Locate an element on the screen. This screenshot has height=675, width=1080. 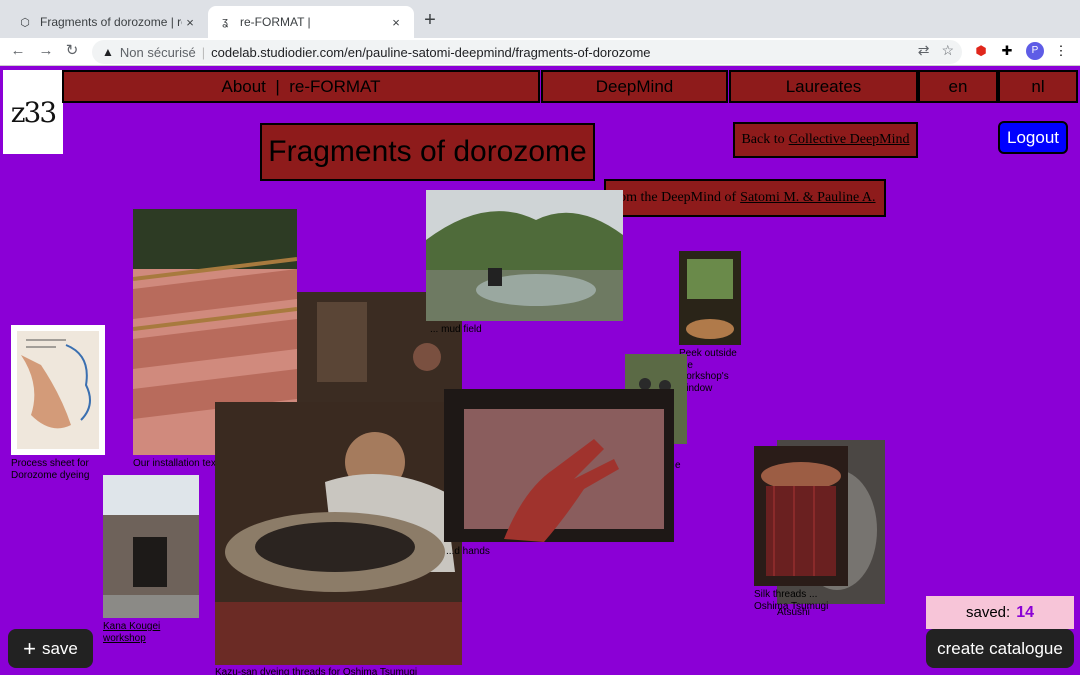
nav-about-label: About | re-FORMAT is located at coordinates (301, 86).